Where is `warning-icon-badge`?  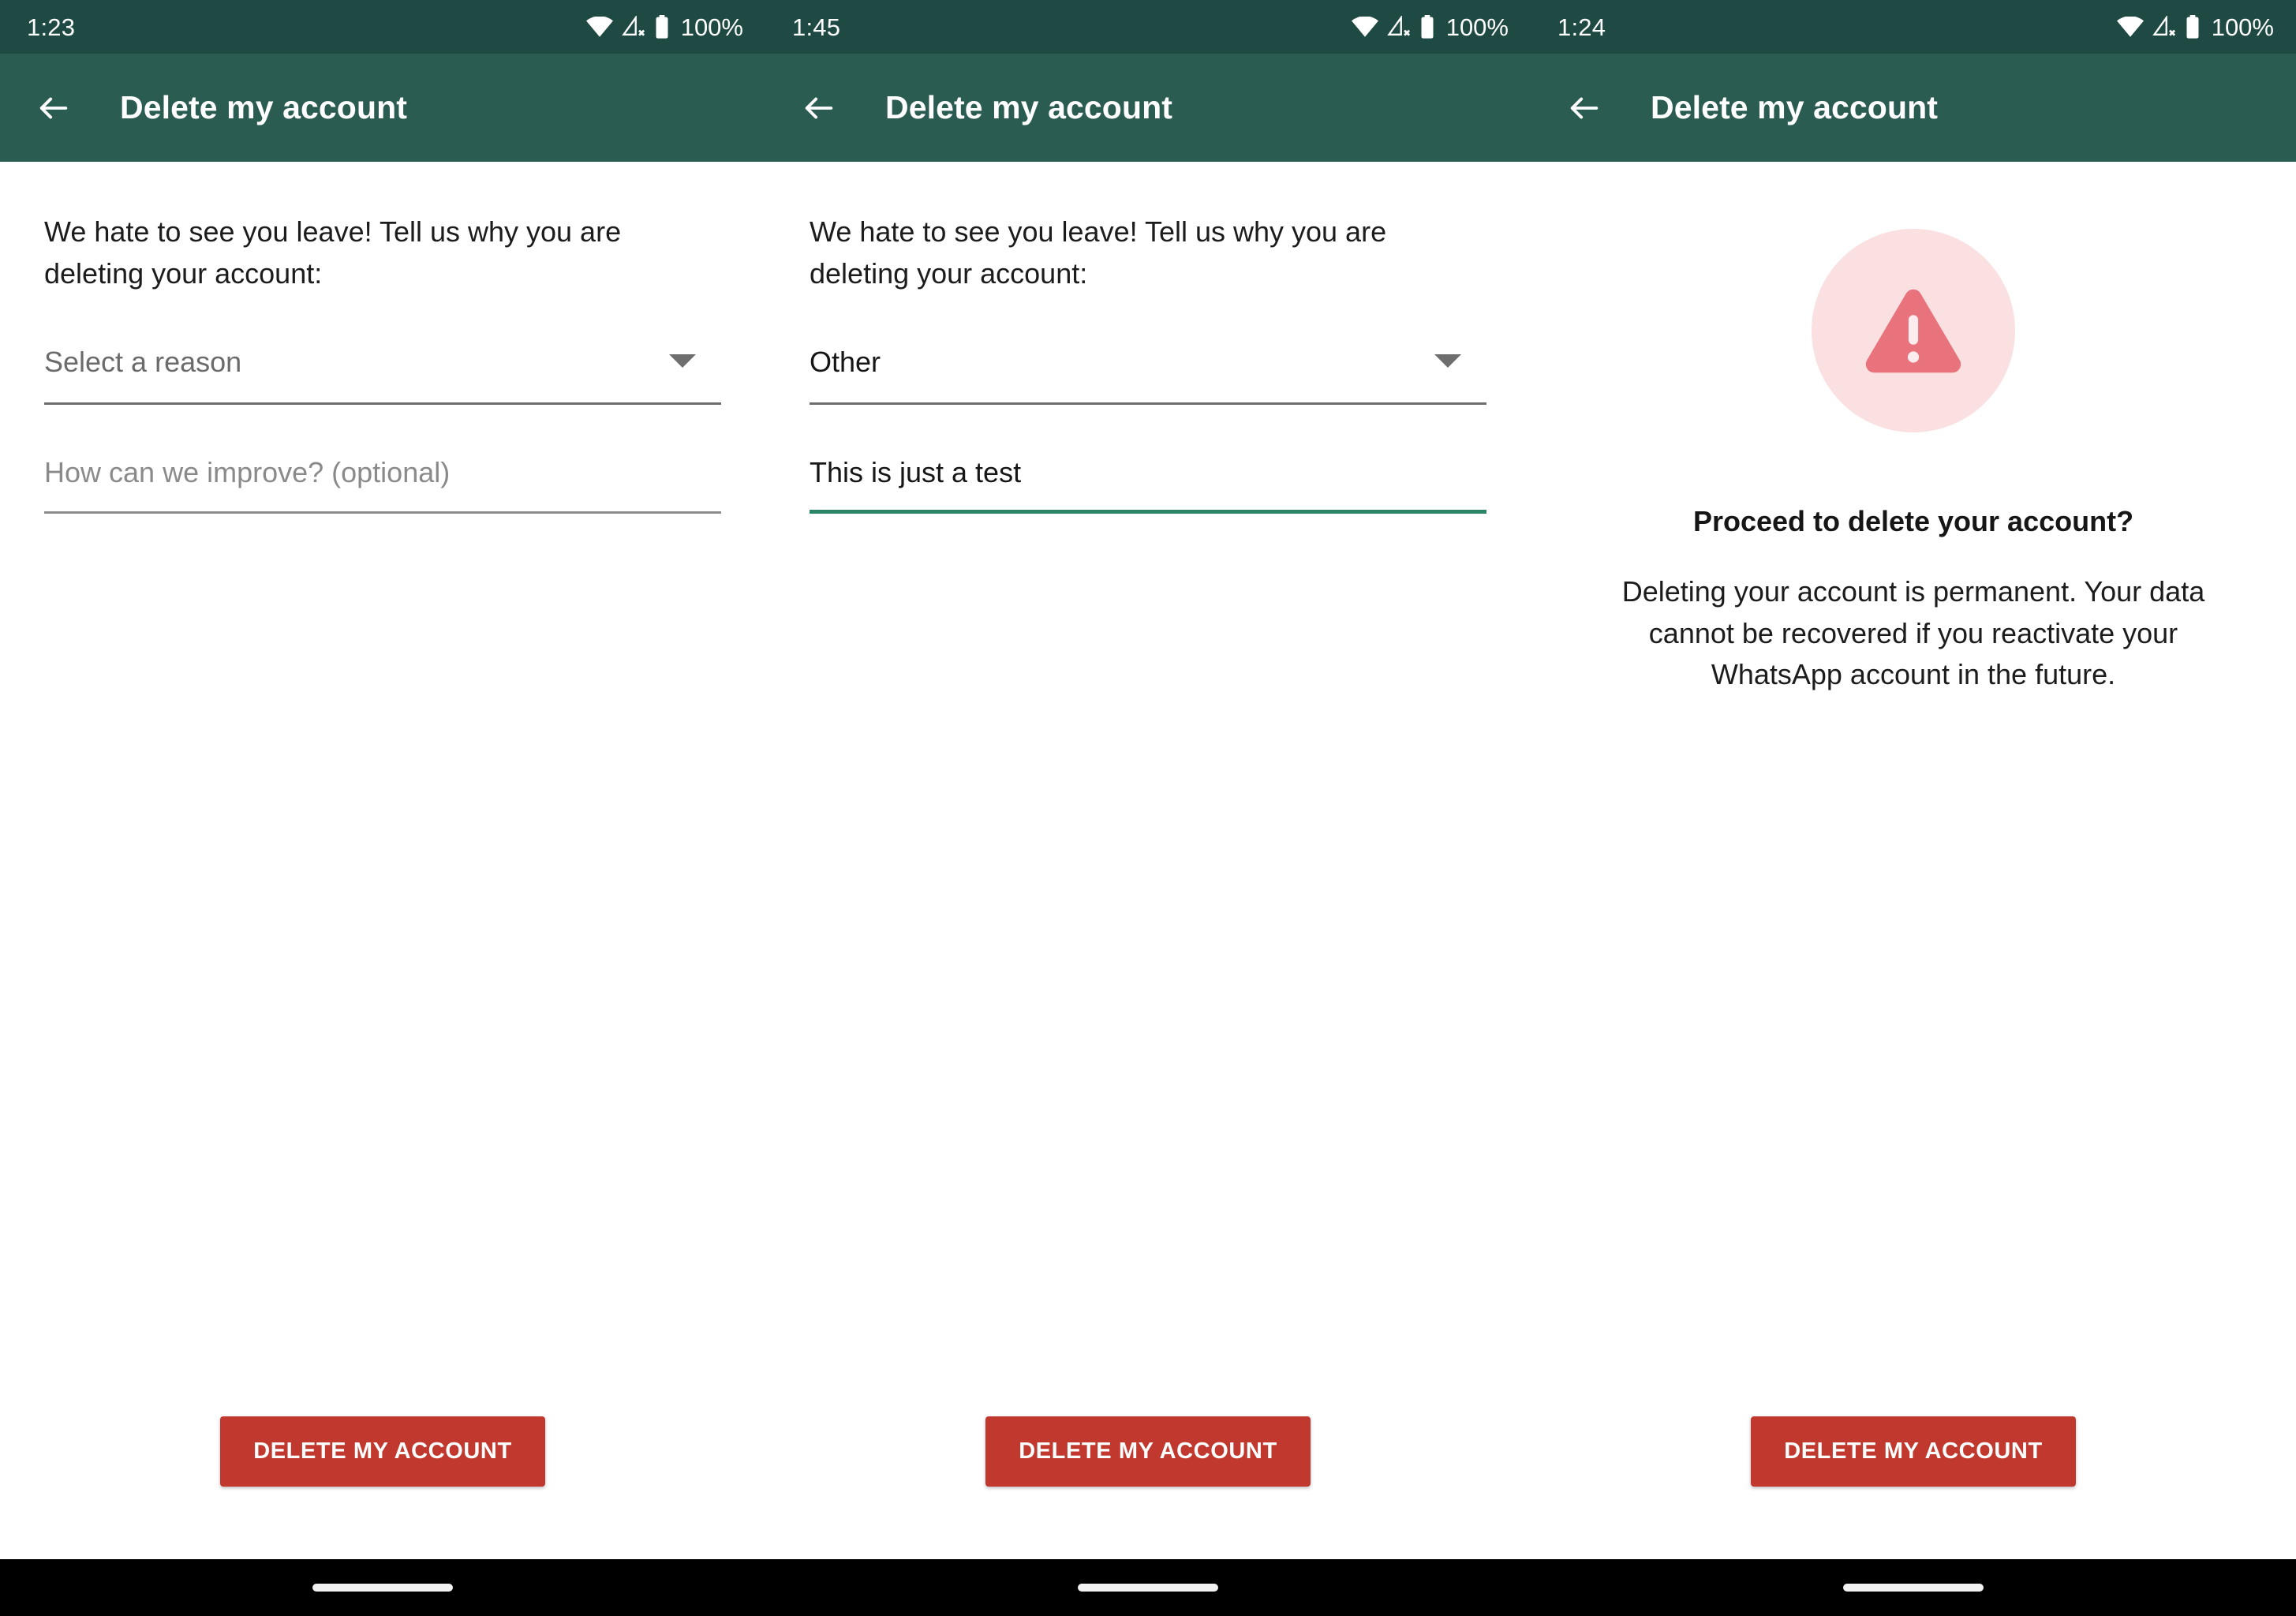
warning-icon-badge is located at coordinates (1913, 330).